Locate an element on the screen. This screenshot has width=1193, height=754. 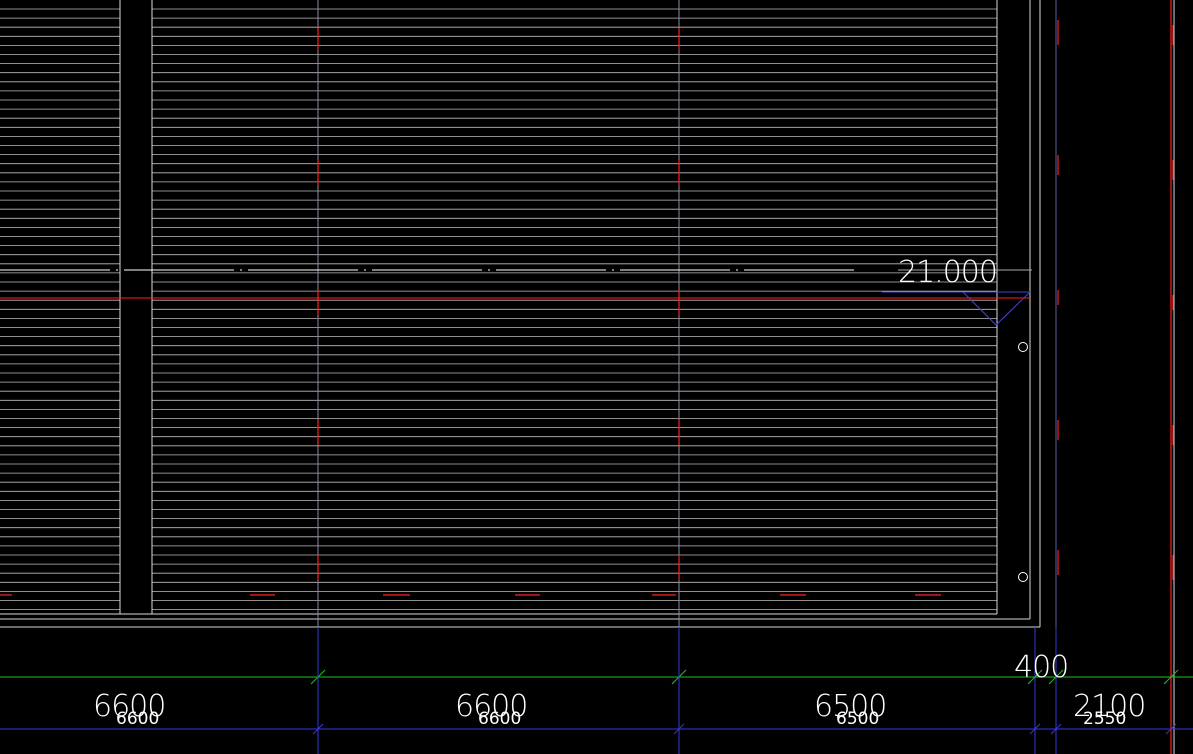
dim-upper-4: 400 is located at coordinates (1041, 667).